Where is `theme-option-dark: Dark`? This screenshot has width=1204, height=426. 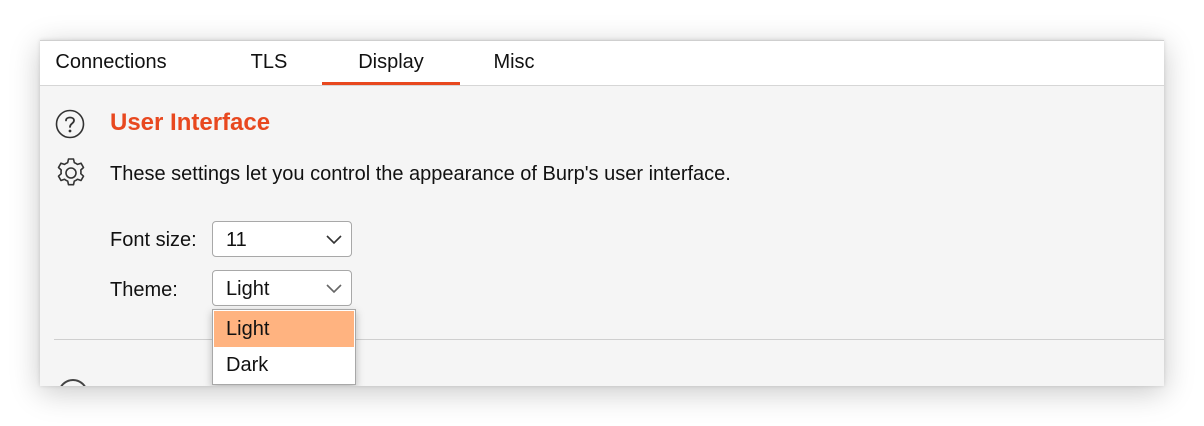 theme-option-dark: Dark is located at coordinates (284, 365).